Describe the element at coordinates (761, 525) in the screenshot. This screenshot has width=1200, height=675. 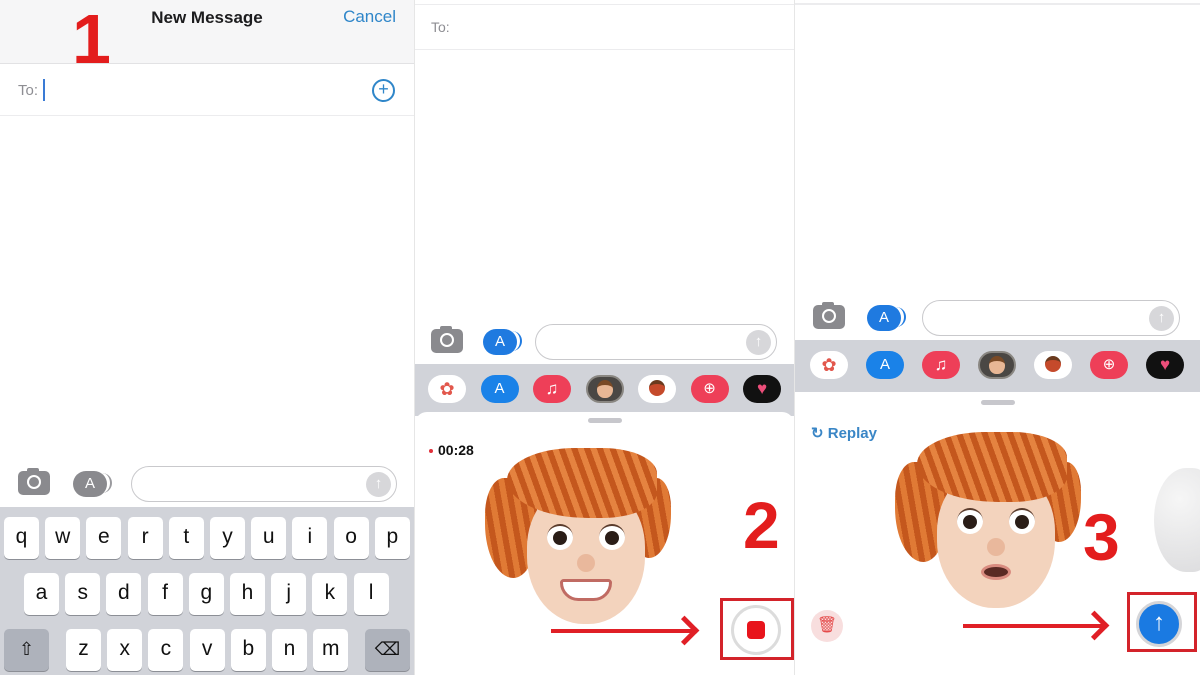
I see `step-number-2: 2` at that location.